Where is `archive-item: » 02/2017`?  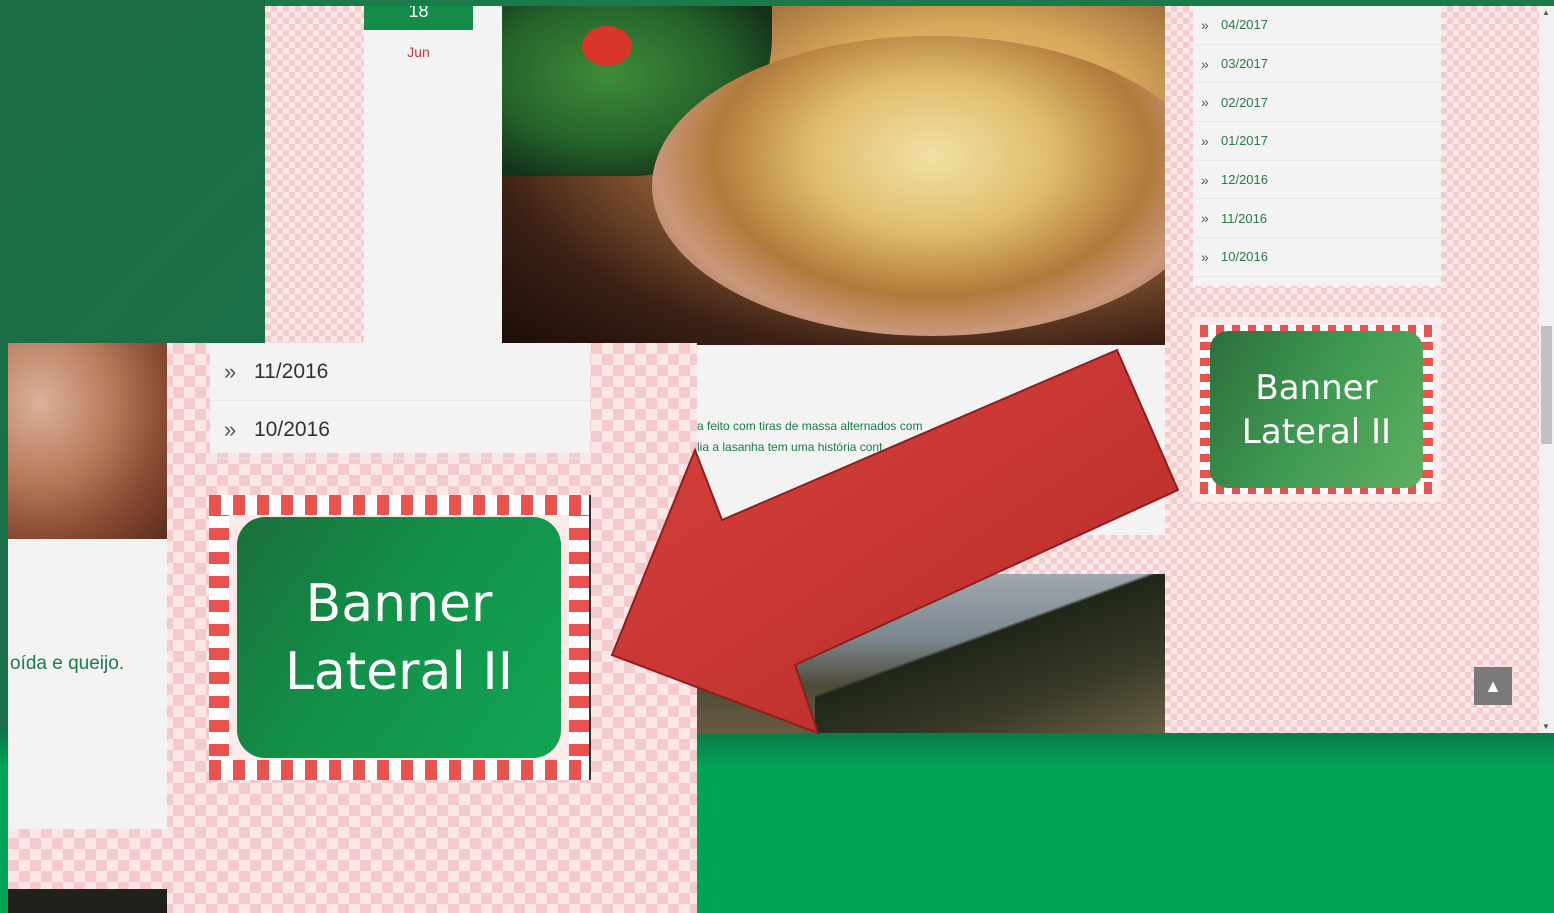
archive-item: » 02/2017 is located at coordinates (1317, 103).